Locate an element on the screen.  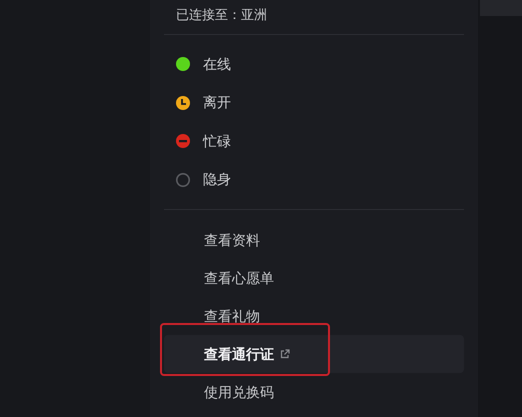
menu-item: 查看通行证 is located at coordinates (314, 354).